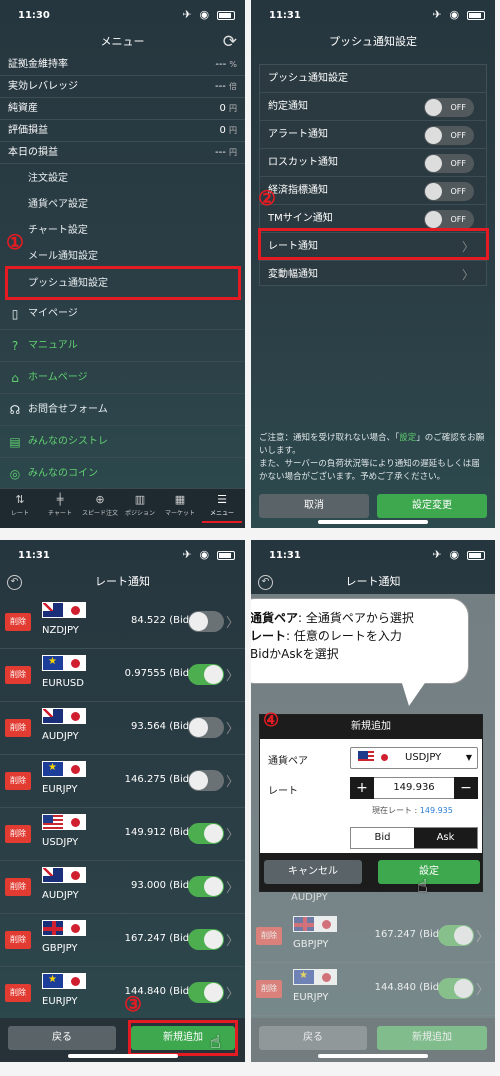 This screenshot has width=500, height=1076. Describe the element at coordinates (222, 508) in the screenshot. I see `tab-menu: ☰ メニュー` at that location.